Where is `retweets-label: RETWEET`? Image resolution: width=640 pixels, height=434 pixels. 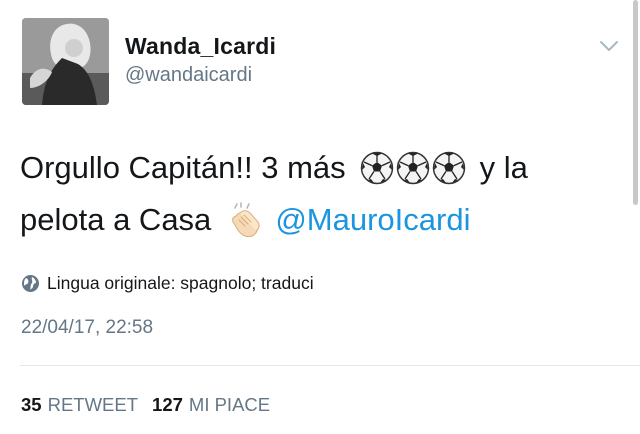 retweets-label: RETWEET is located at coordinates (93, 404).